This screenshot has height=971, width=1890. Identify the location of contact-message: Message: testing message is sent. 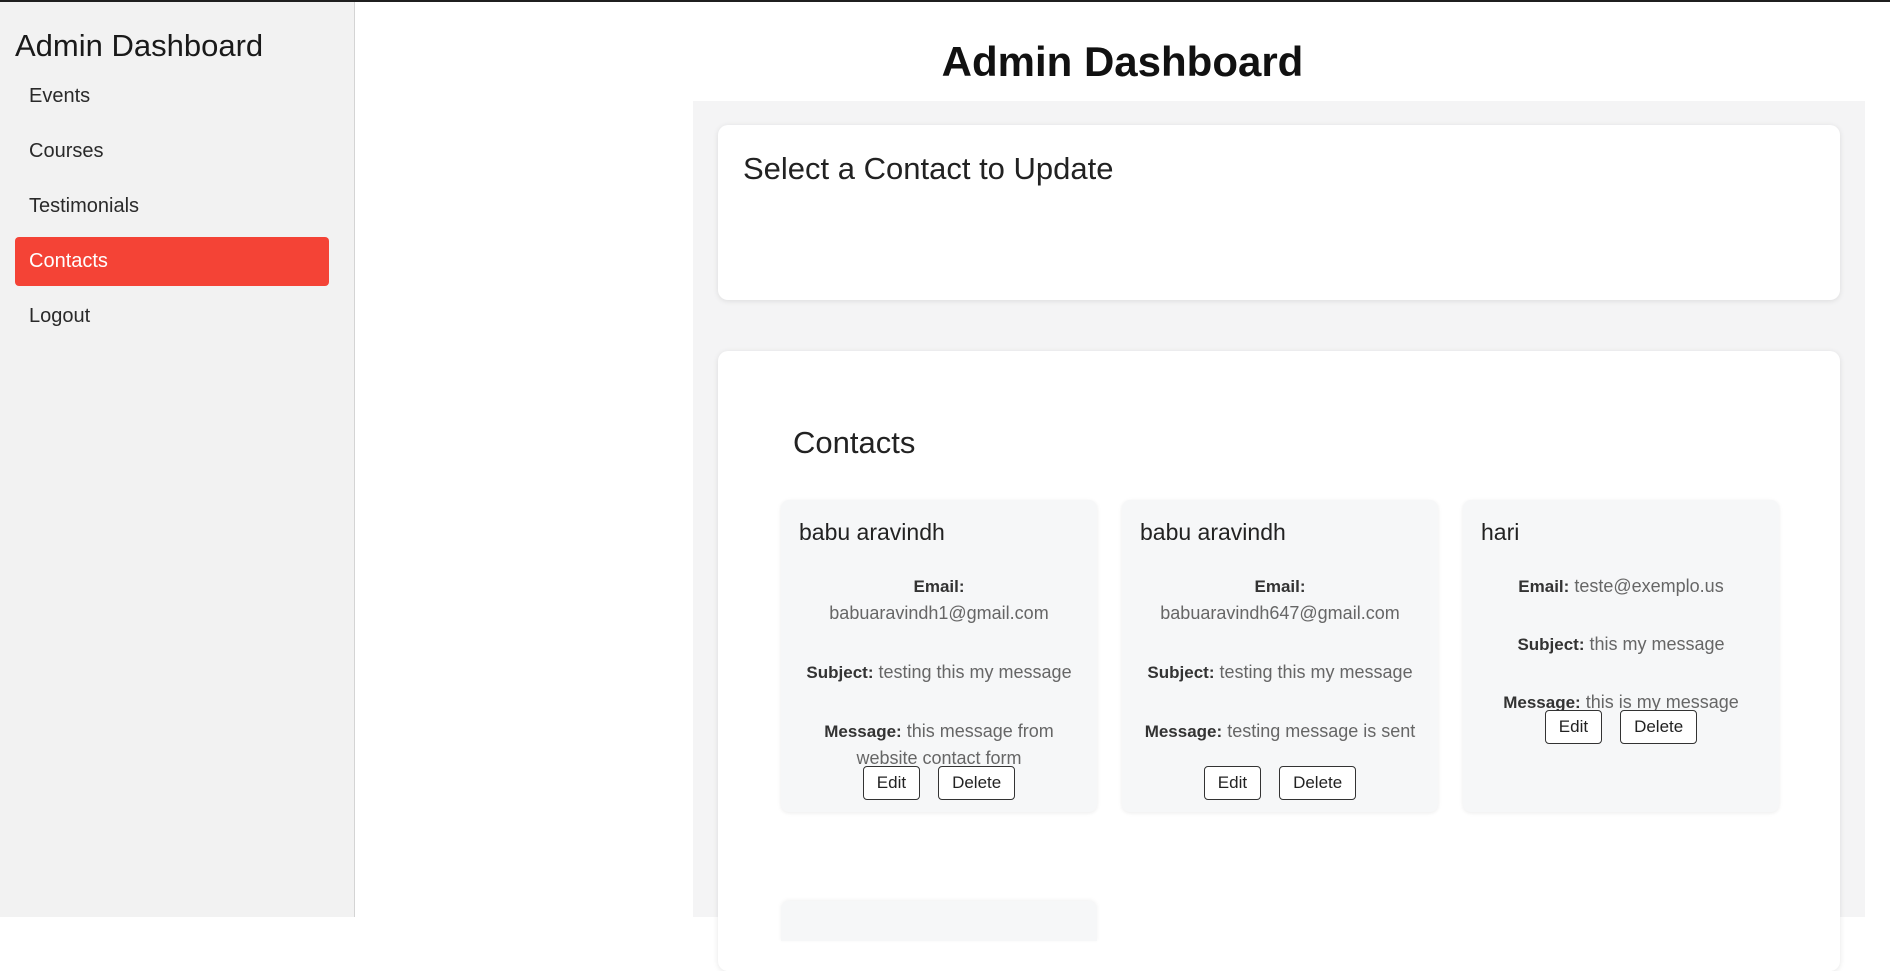
(1280, 731).